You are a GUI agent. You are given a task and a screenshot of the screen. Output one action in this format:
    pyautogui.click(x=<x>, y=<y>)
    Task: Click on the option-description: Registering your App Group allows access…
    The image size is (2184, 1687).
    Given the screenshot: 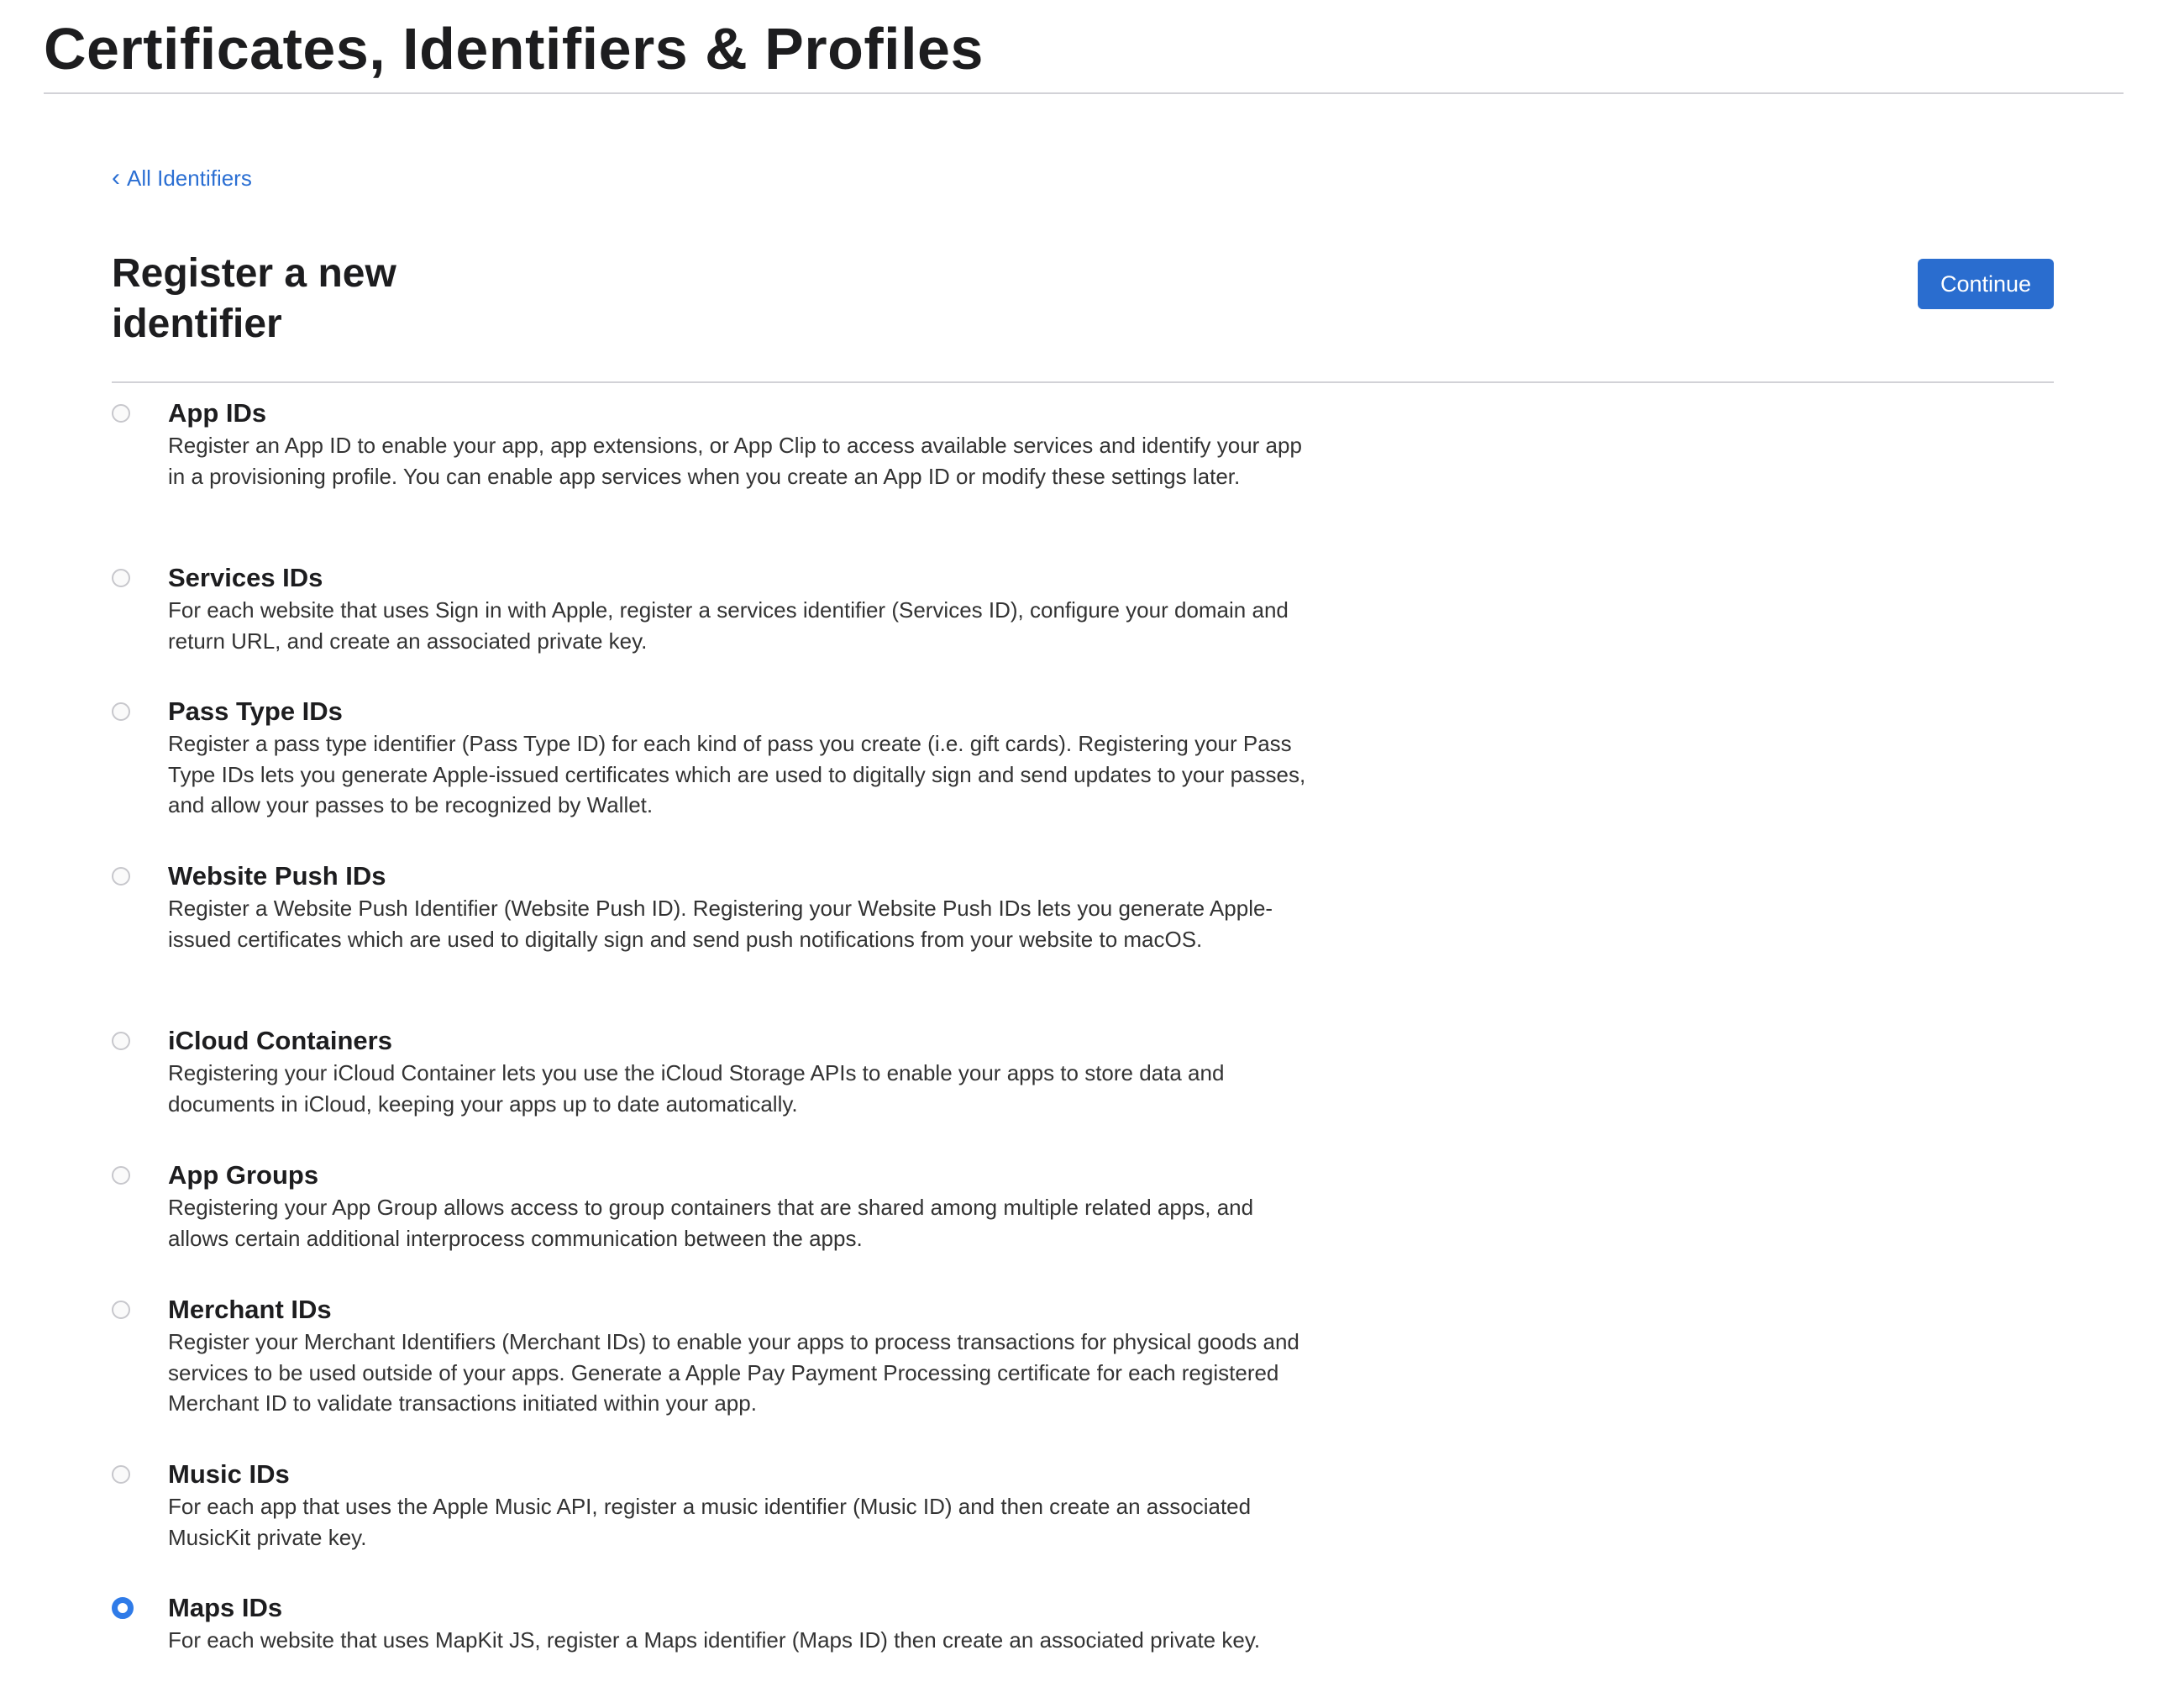 What is the action you would take?
    pyautogui.click(x=711, y=1223)
    